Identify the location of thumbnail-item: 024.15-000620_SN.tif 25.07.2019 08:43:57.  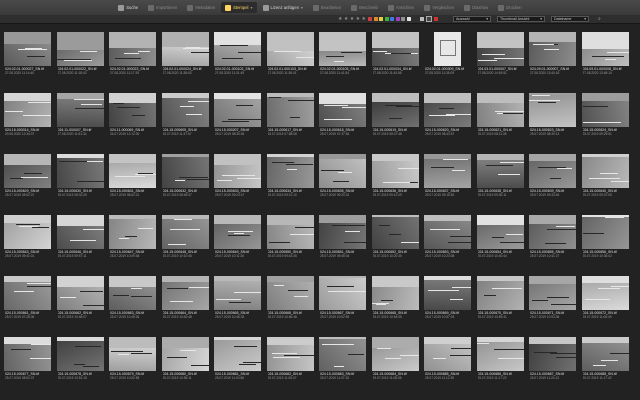
(447, 121).